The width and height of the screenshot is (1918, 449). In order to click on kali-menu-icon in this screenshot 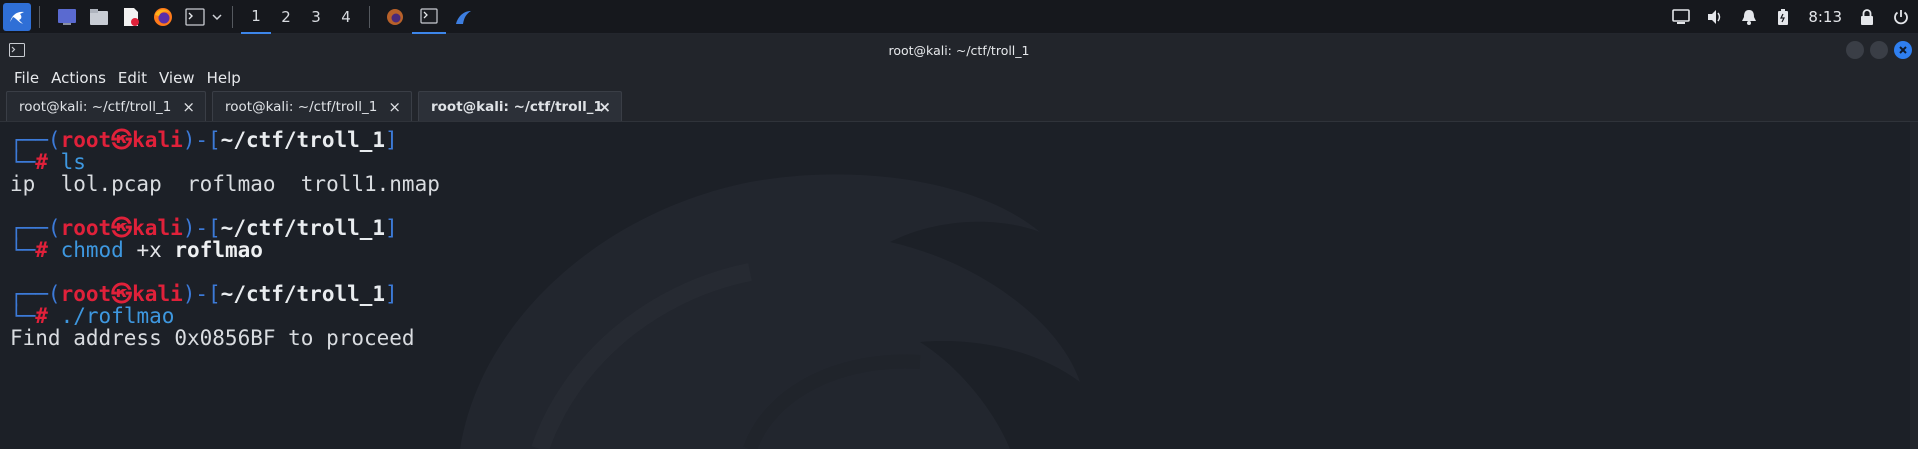, I will do `click(17, 16)`.